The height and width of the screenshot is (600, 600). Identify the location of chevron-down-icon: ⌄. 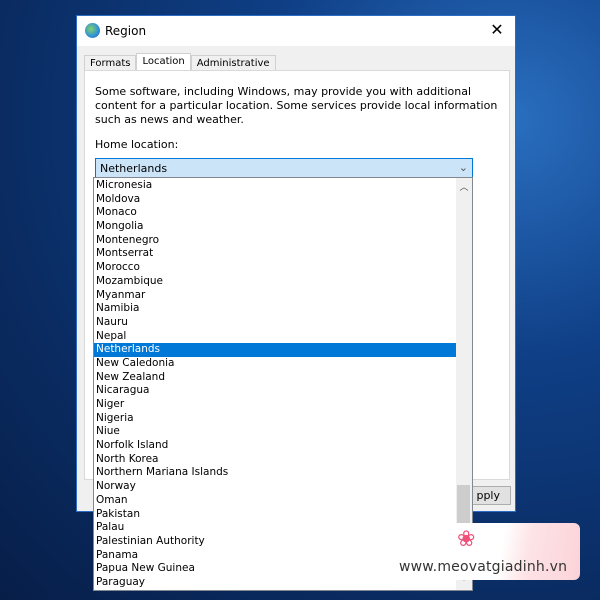
(463, 167).